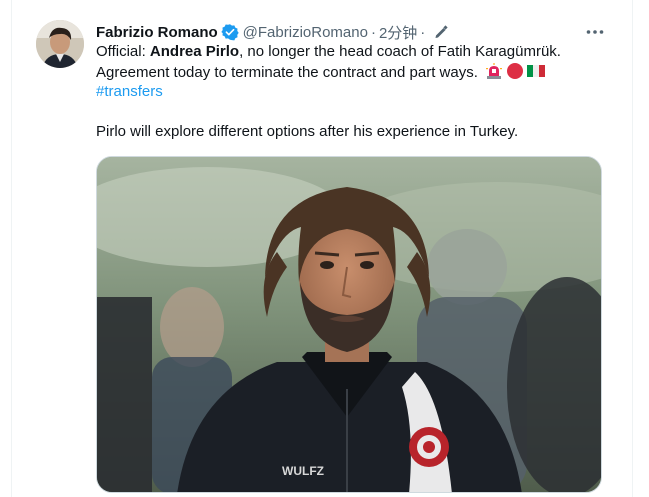 The height and width of the screenshot is (497, 649). I want to click on right-border, so click(632, 248).